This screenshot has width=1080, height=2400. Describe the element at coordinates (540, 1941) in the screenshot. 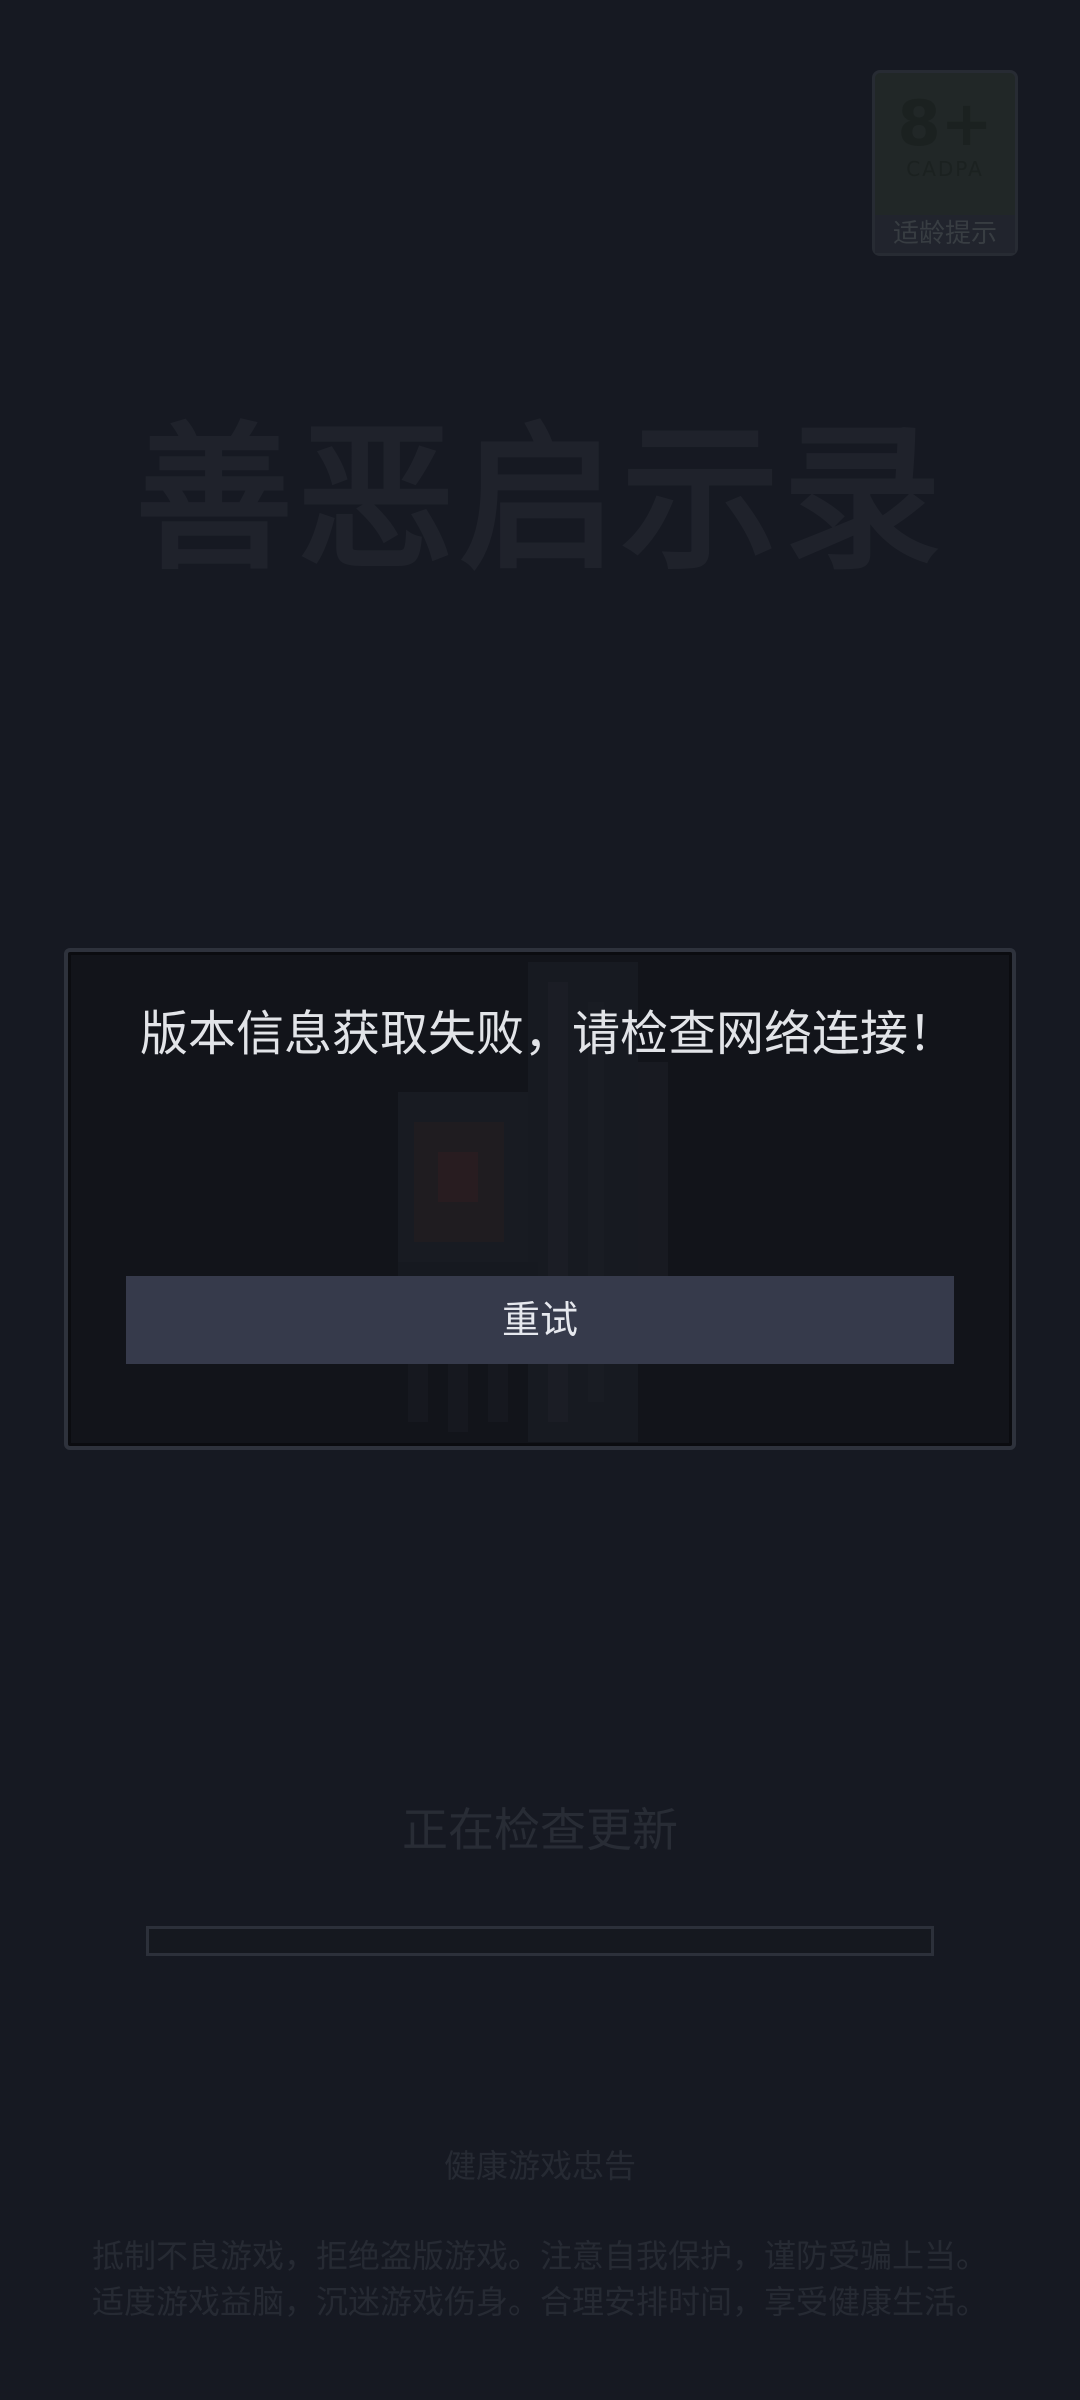

I see `update-progress-bar` at that location.